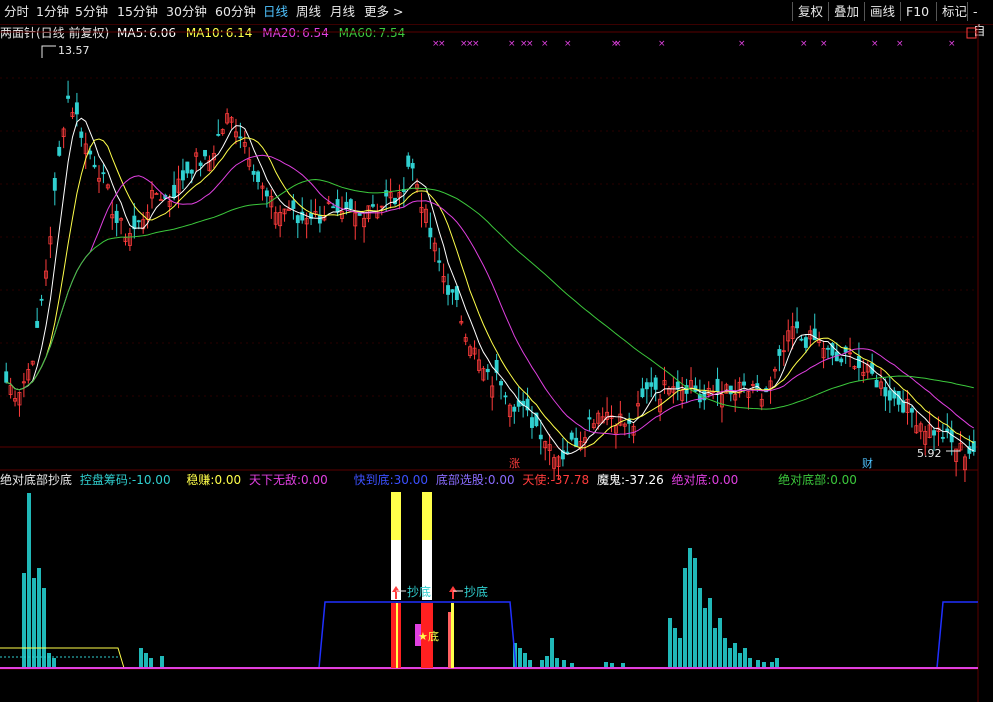 The height and width of the screenshot is (702, 993). Describe the element at coordinates (235, 12) in the screenshot. I see `tab-60min: 60分钟` at that location.